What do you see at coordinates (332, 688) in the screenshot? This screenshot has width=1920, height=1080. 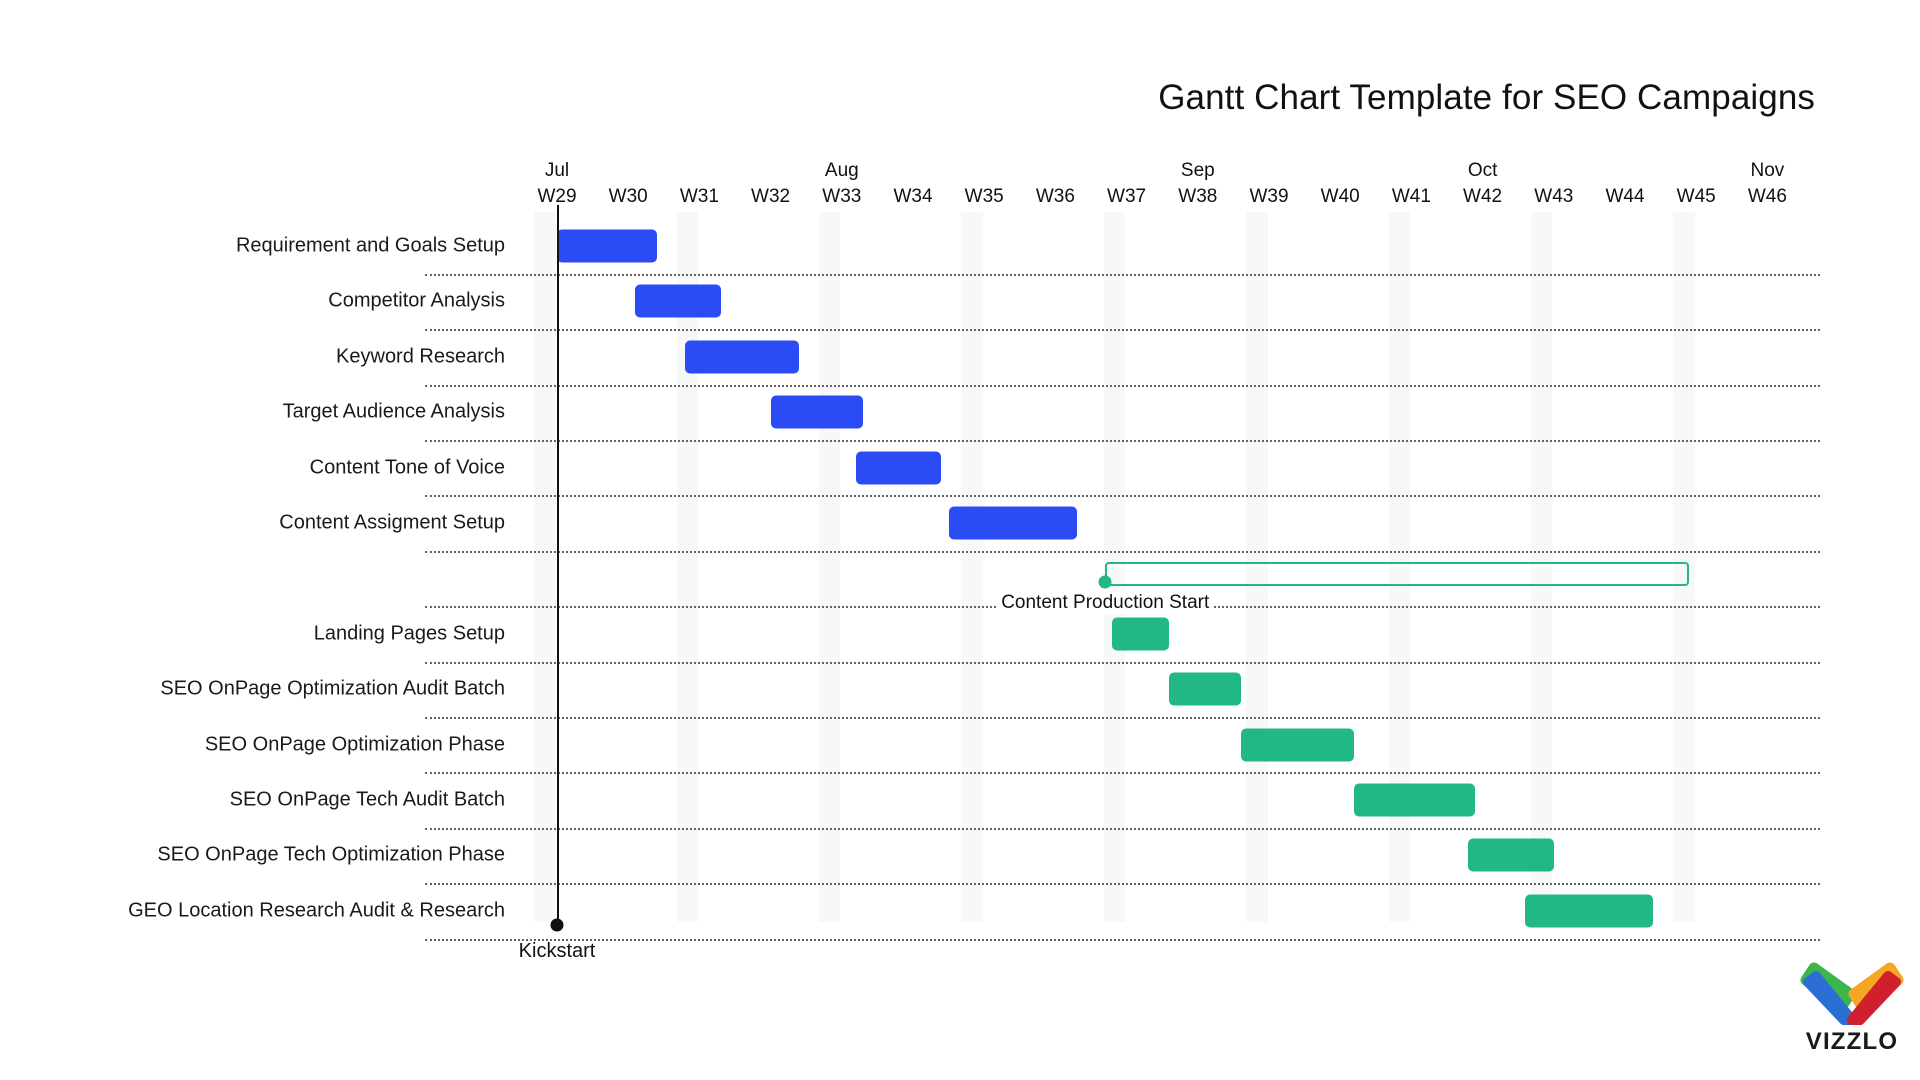 I see `task-label: SEO OnPage Optimization Audit Batch` at bounding box center [332, 688].